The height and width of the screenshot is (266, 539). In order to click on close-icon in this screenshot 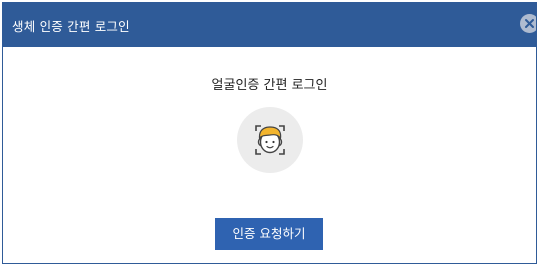, I will do `click(529, 23)`.